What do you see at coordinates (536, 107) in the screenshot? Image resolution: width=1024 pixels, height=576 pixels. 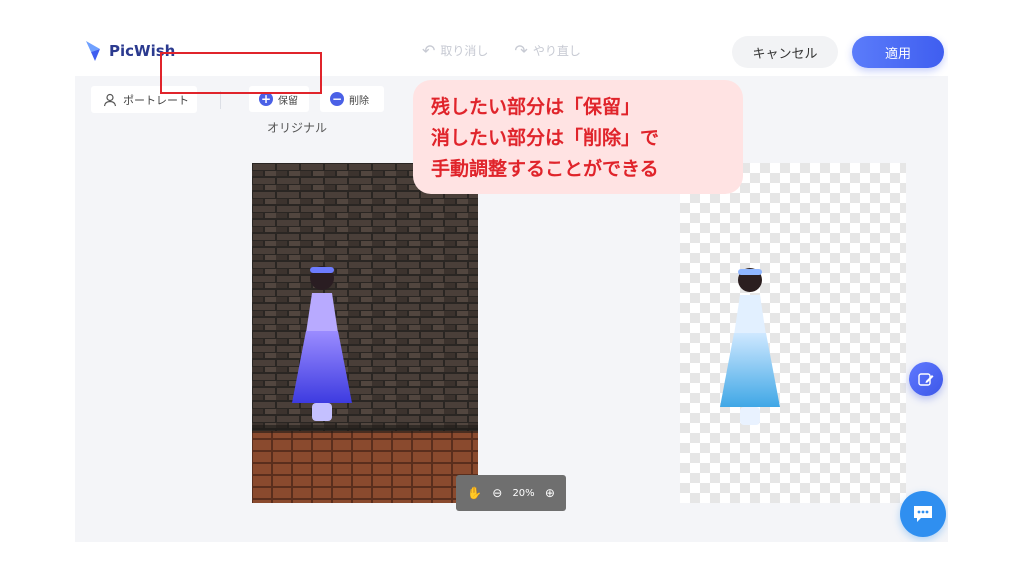 I see `callout-line-1: 残したい部分は「保留」` at bounding box center [536, 107].